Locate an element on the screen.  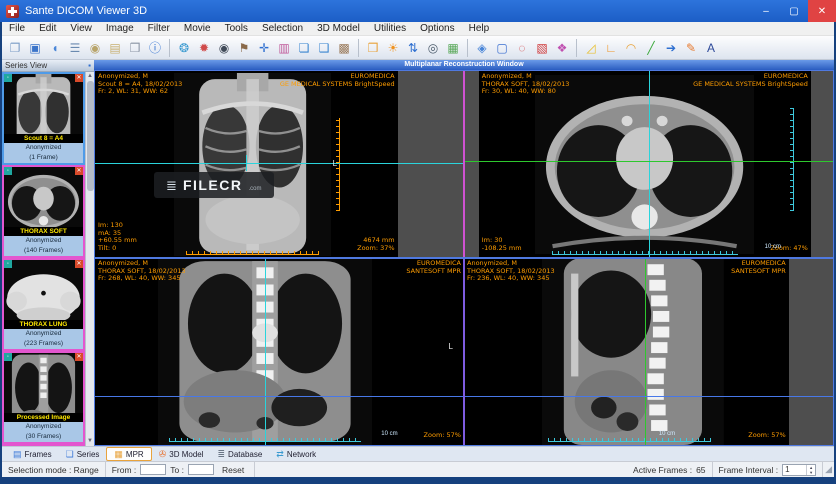
reset-button: Reset is located at coordinates (233, 470).